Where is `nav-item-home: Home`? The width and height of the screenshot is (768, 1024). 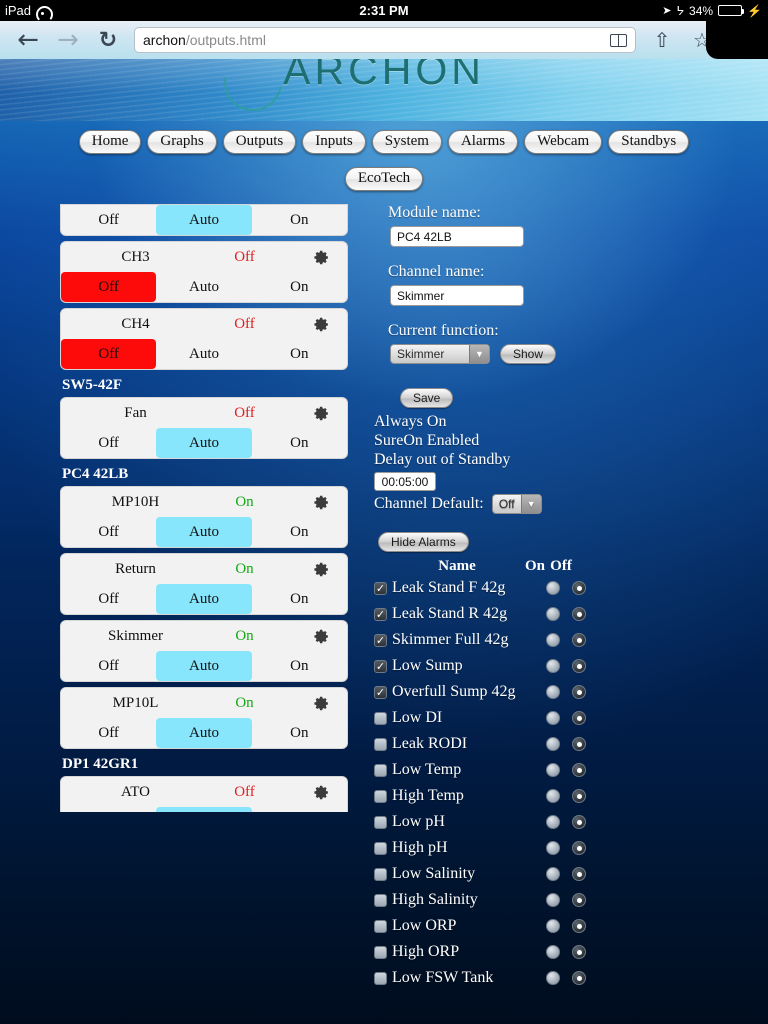
nav-item-home: Home is located at coordinates (110, 142).